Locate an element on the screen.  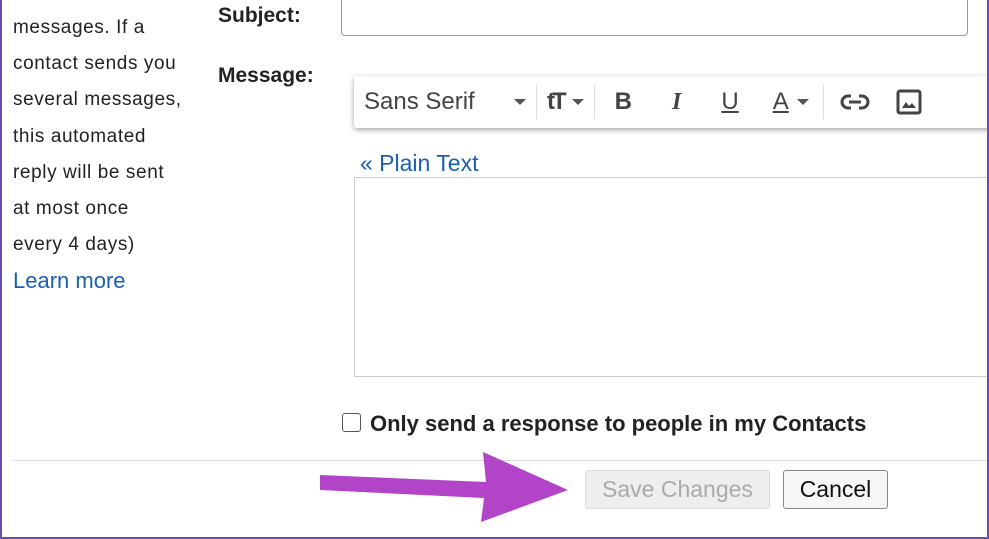
link-button is located at coordinates (855, 102).